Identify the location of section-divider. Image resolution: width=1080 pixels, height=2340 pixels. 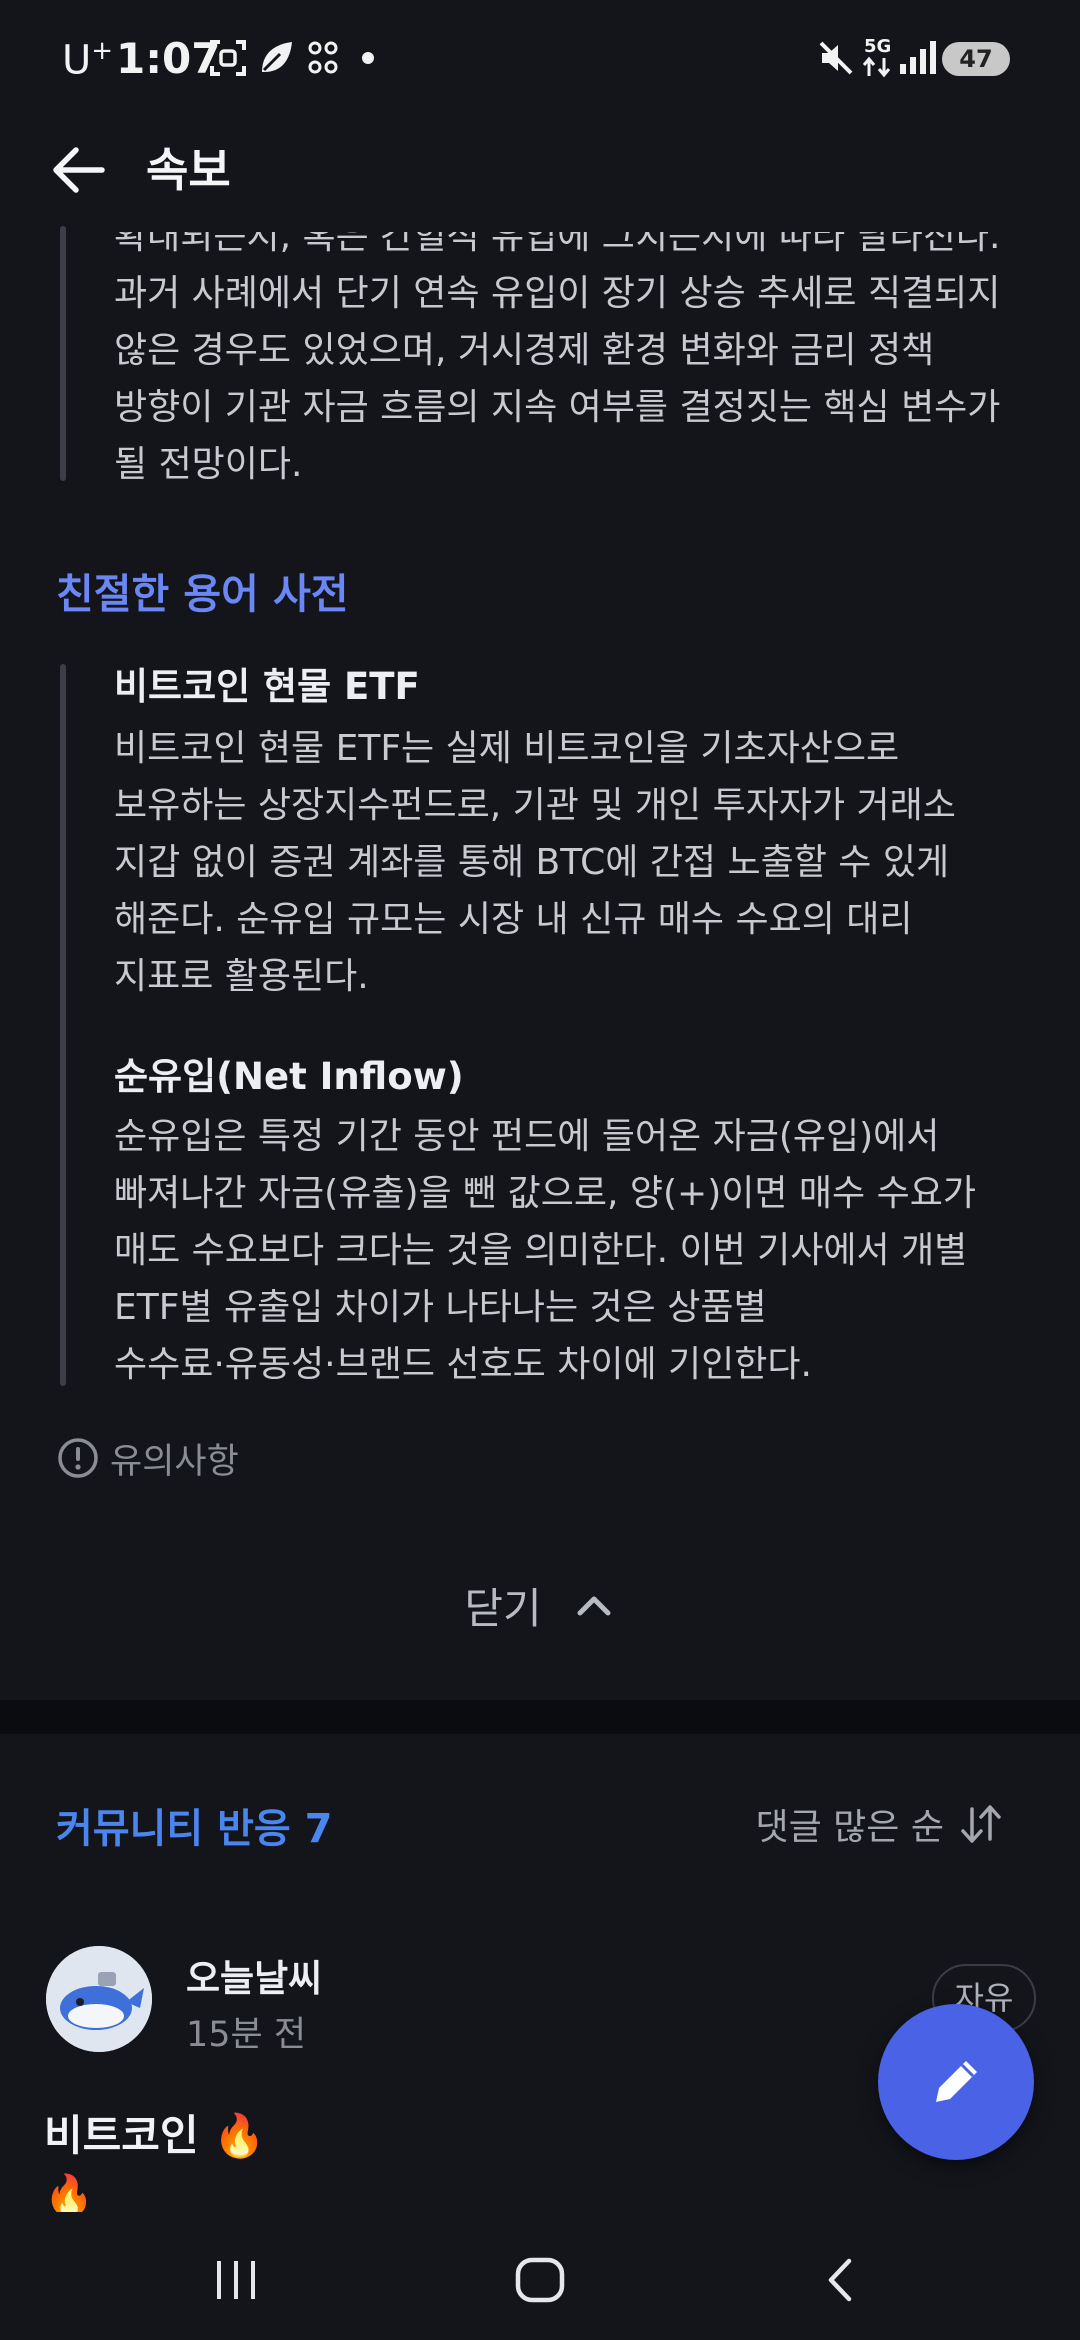
(540, 1717).